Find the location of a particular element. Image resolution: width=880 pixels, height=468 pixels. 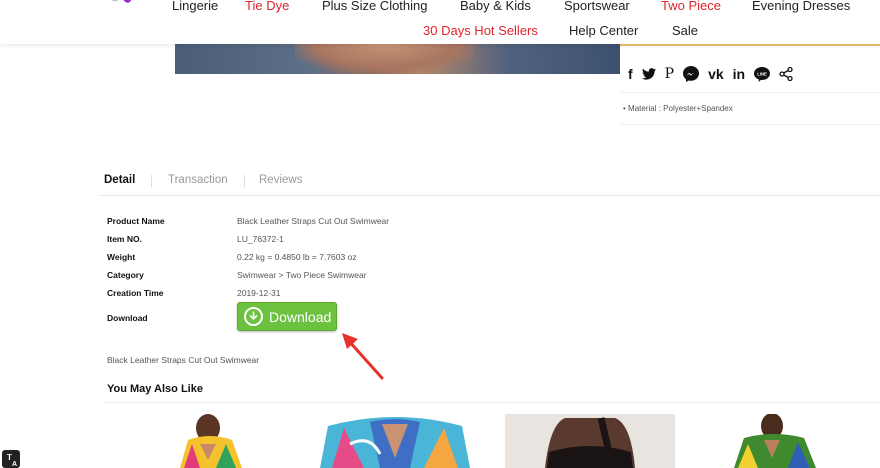

linkedin-icon: in is located at coordinates (739, 74).